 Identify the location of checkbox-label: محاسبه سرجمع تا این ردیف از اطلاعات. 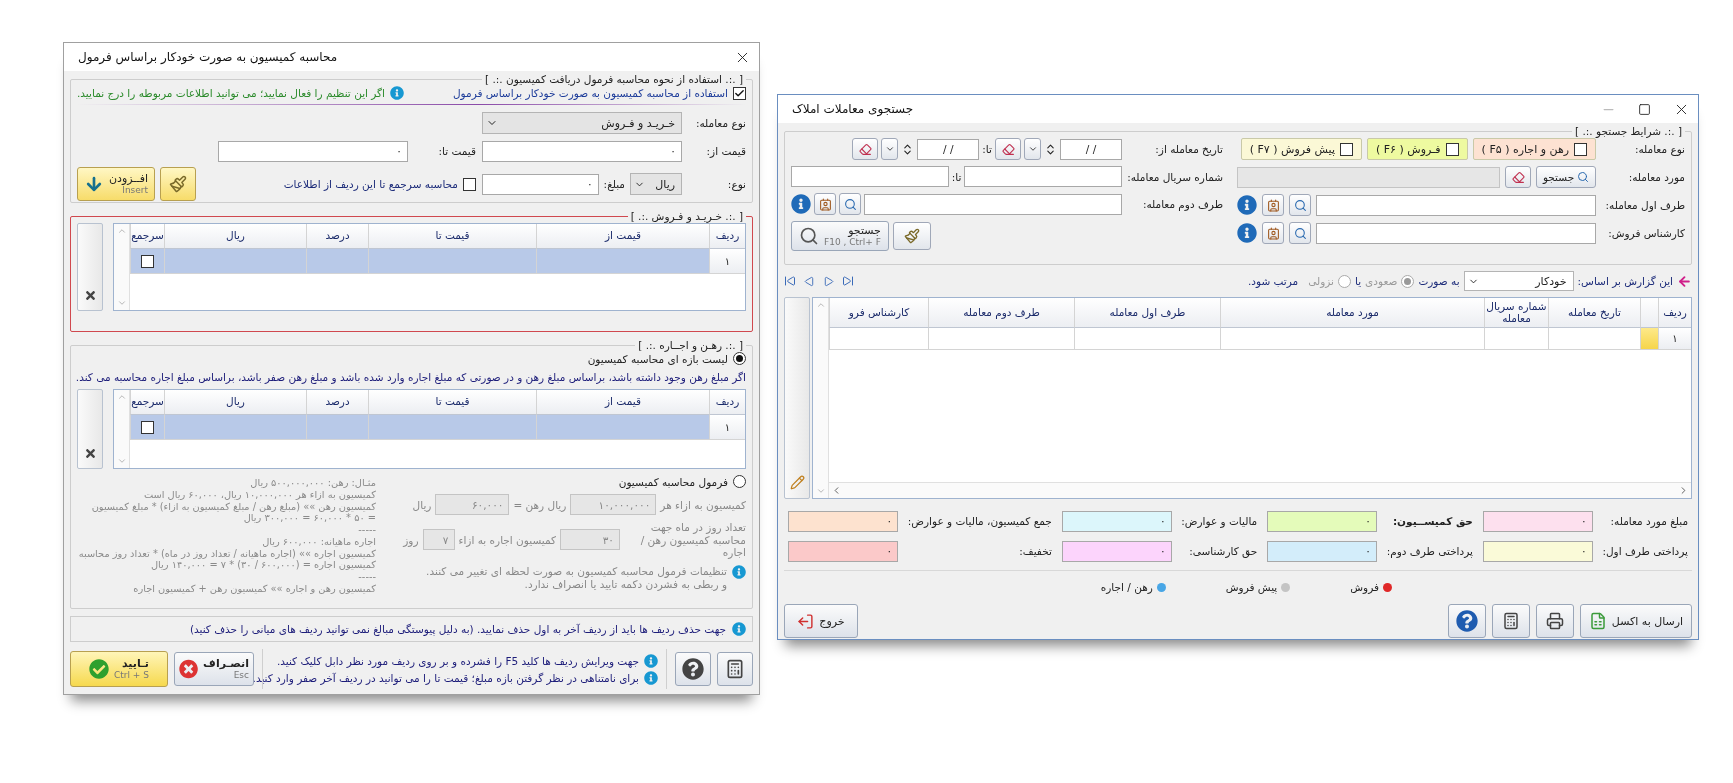
(370, 184).